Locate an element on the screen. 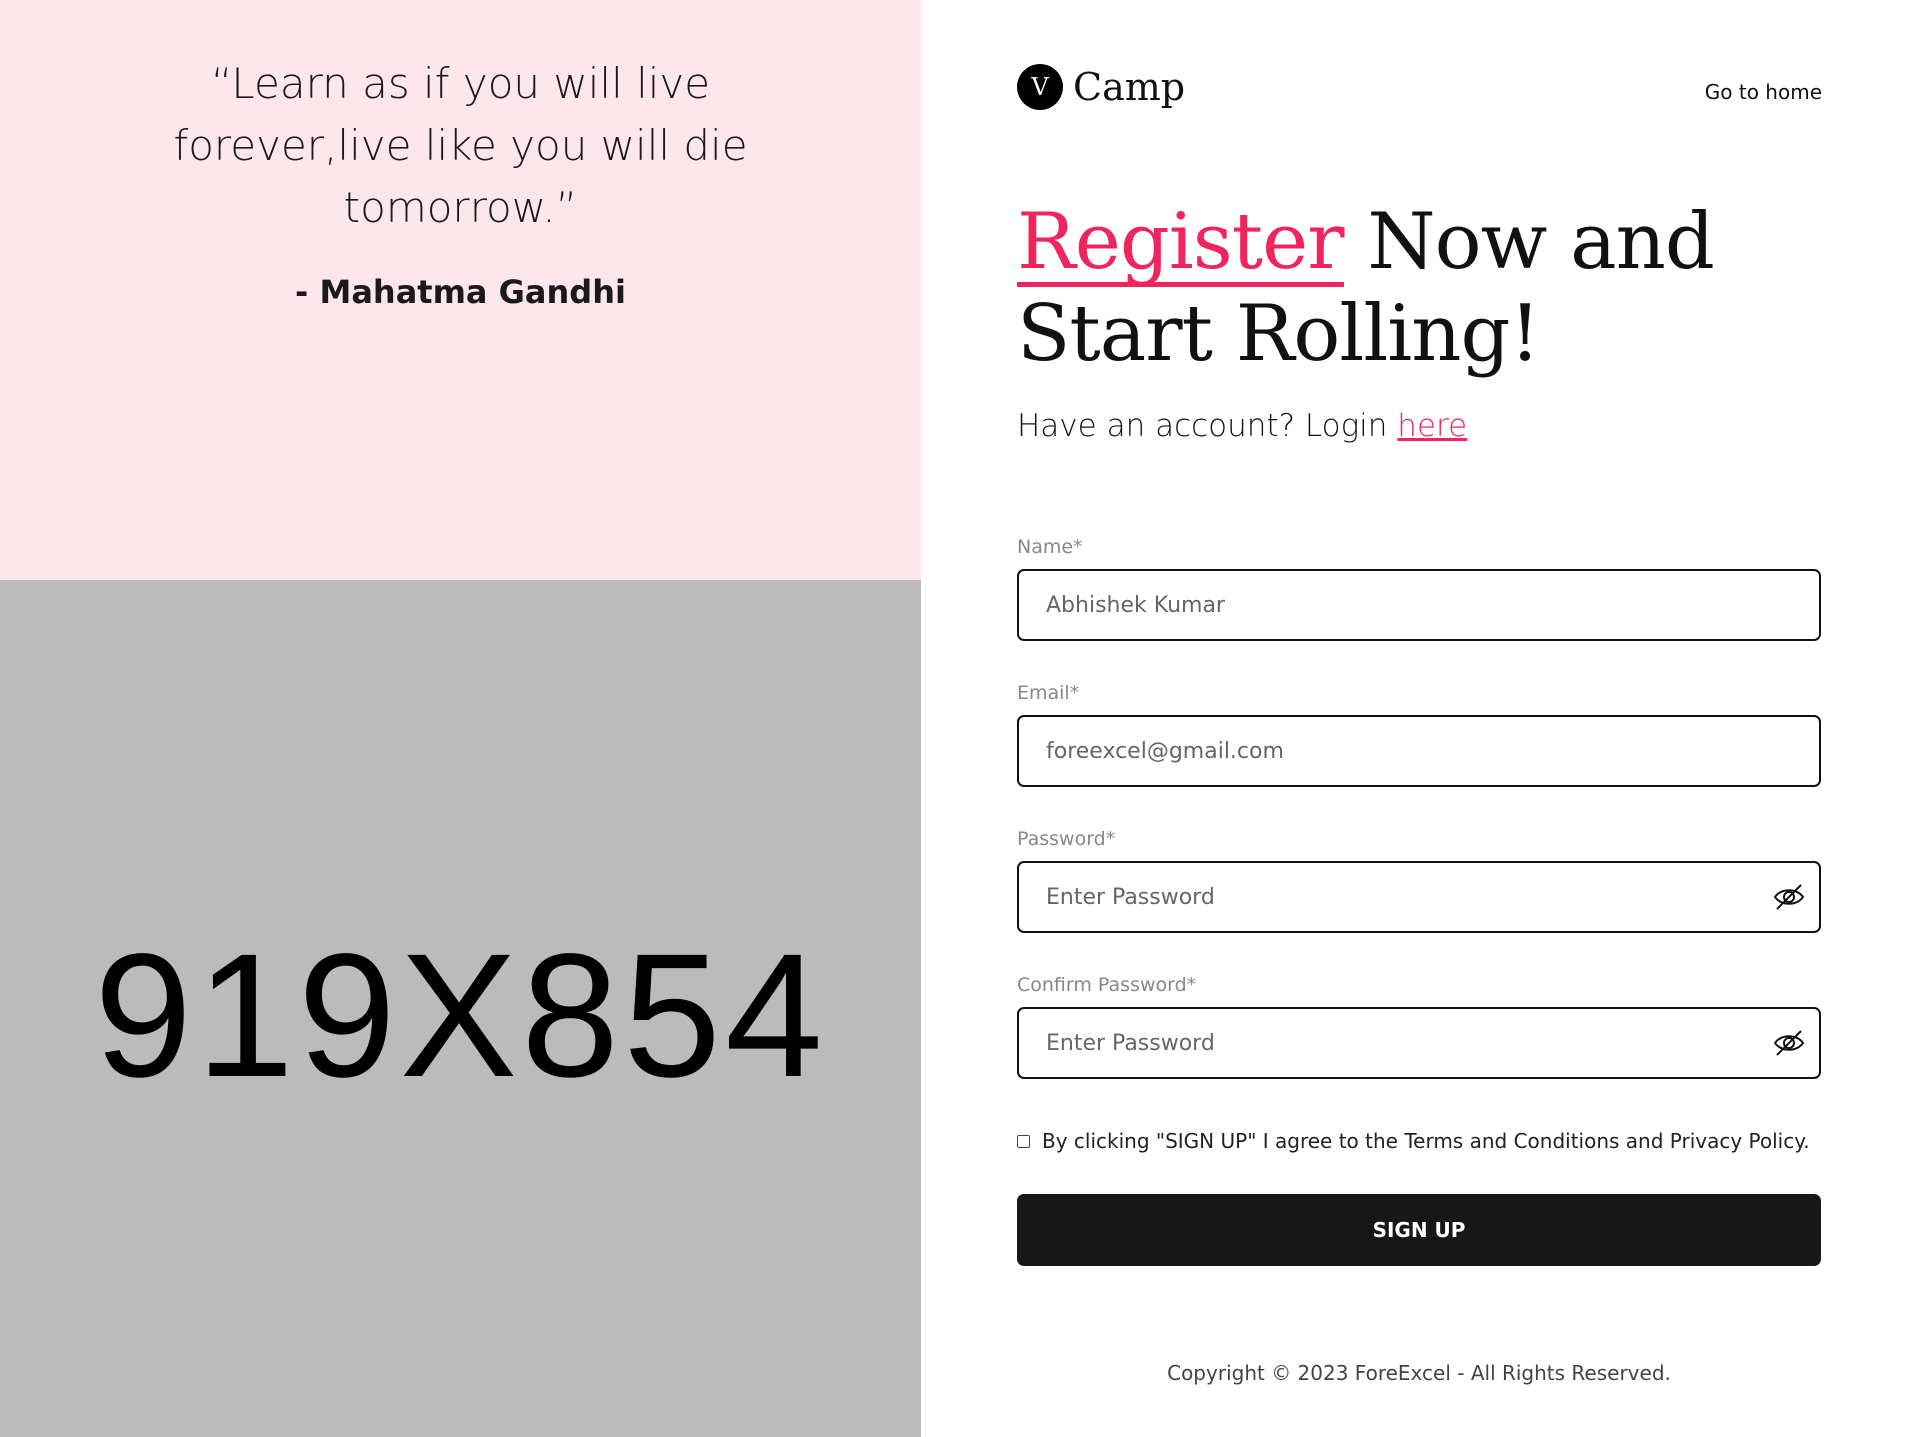 This screenshot has width=1920, height=1437. quote-author: - Mahatma Gandhi is located at coordinates (460, 292).